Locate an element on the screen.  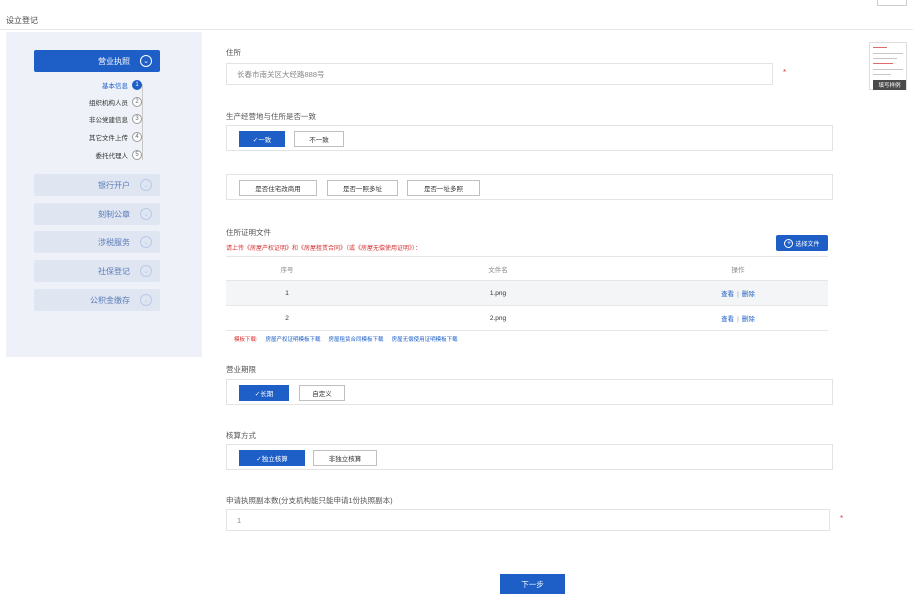
step-label: 非公党建信息 is located at coordinates (108, 120).